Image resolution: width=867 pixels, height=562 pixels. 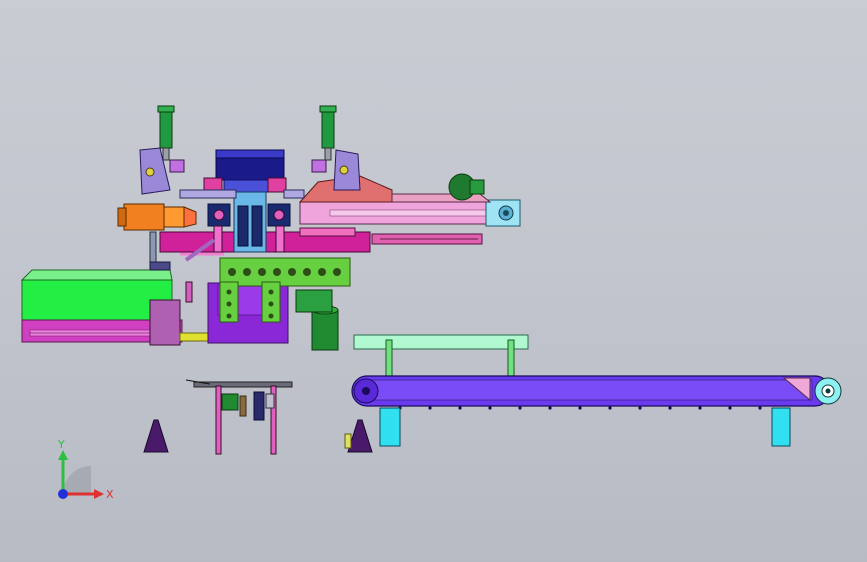 What do you see at coordinates (321, 240) in the screenshot?
I see `magenta-beams` at bounding box center [321, 240].